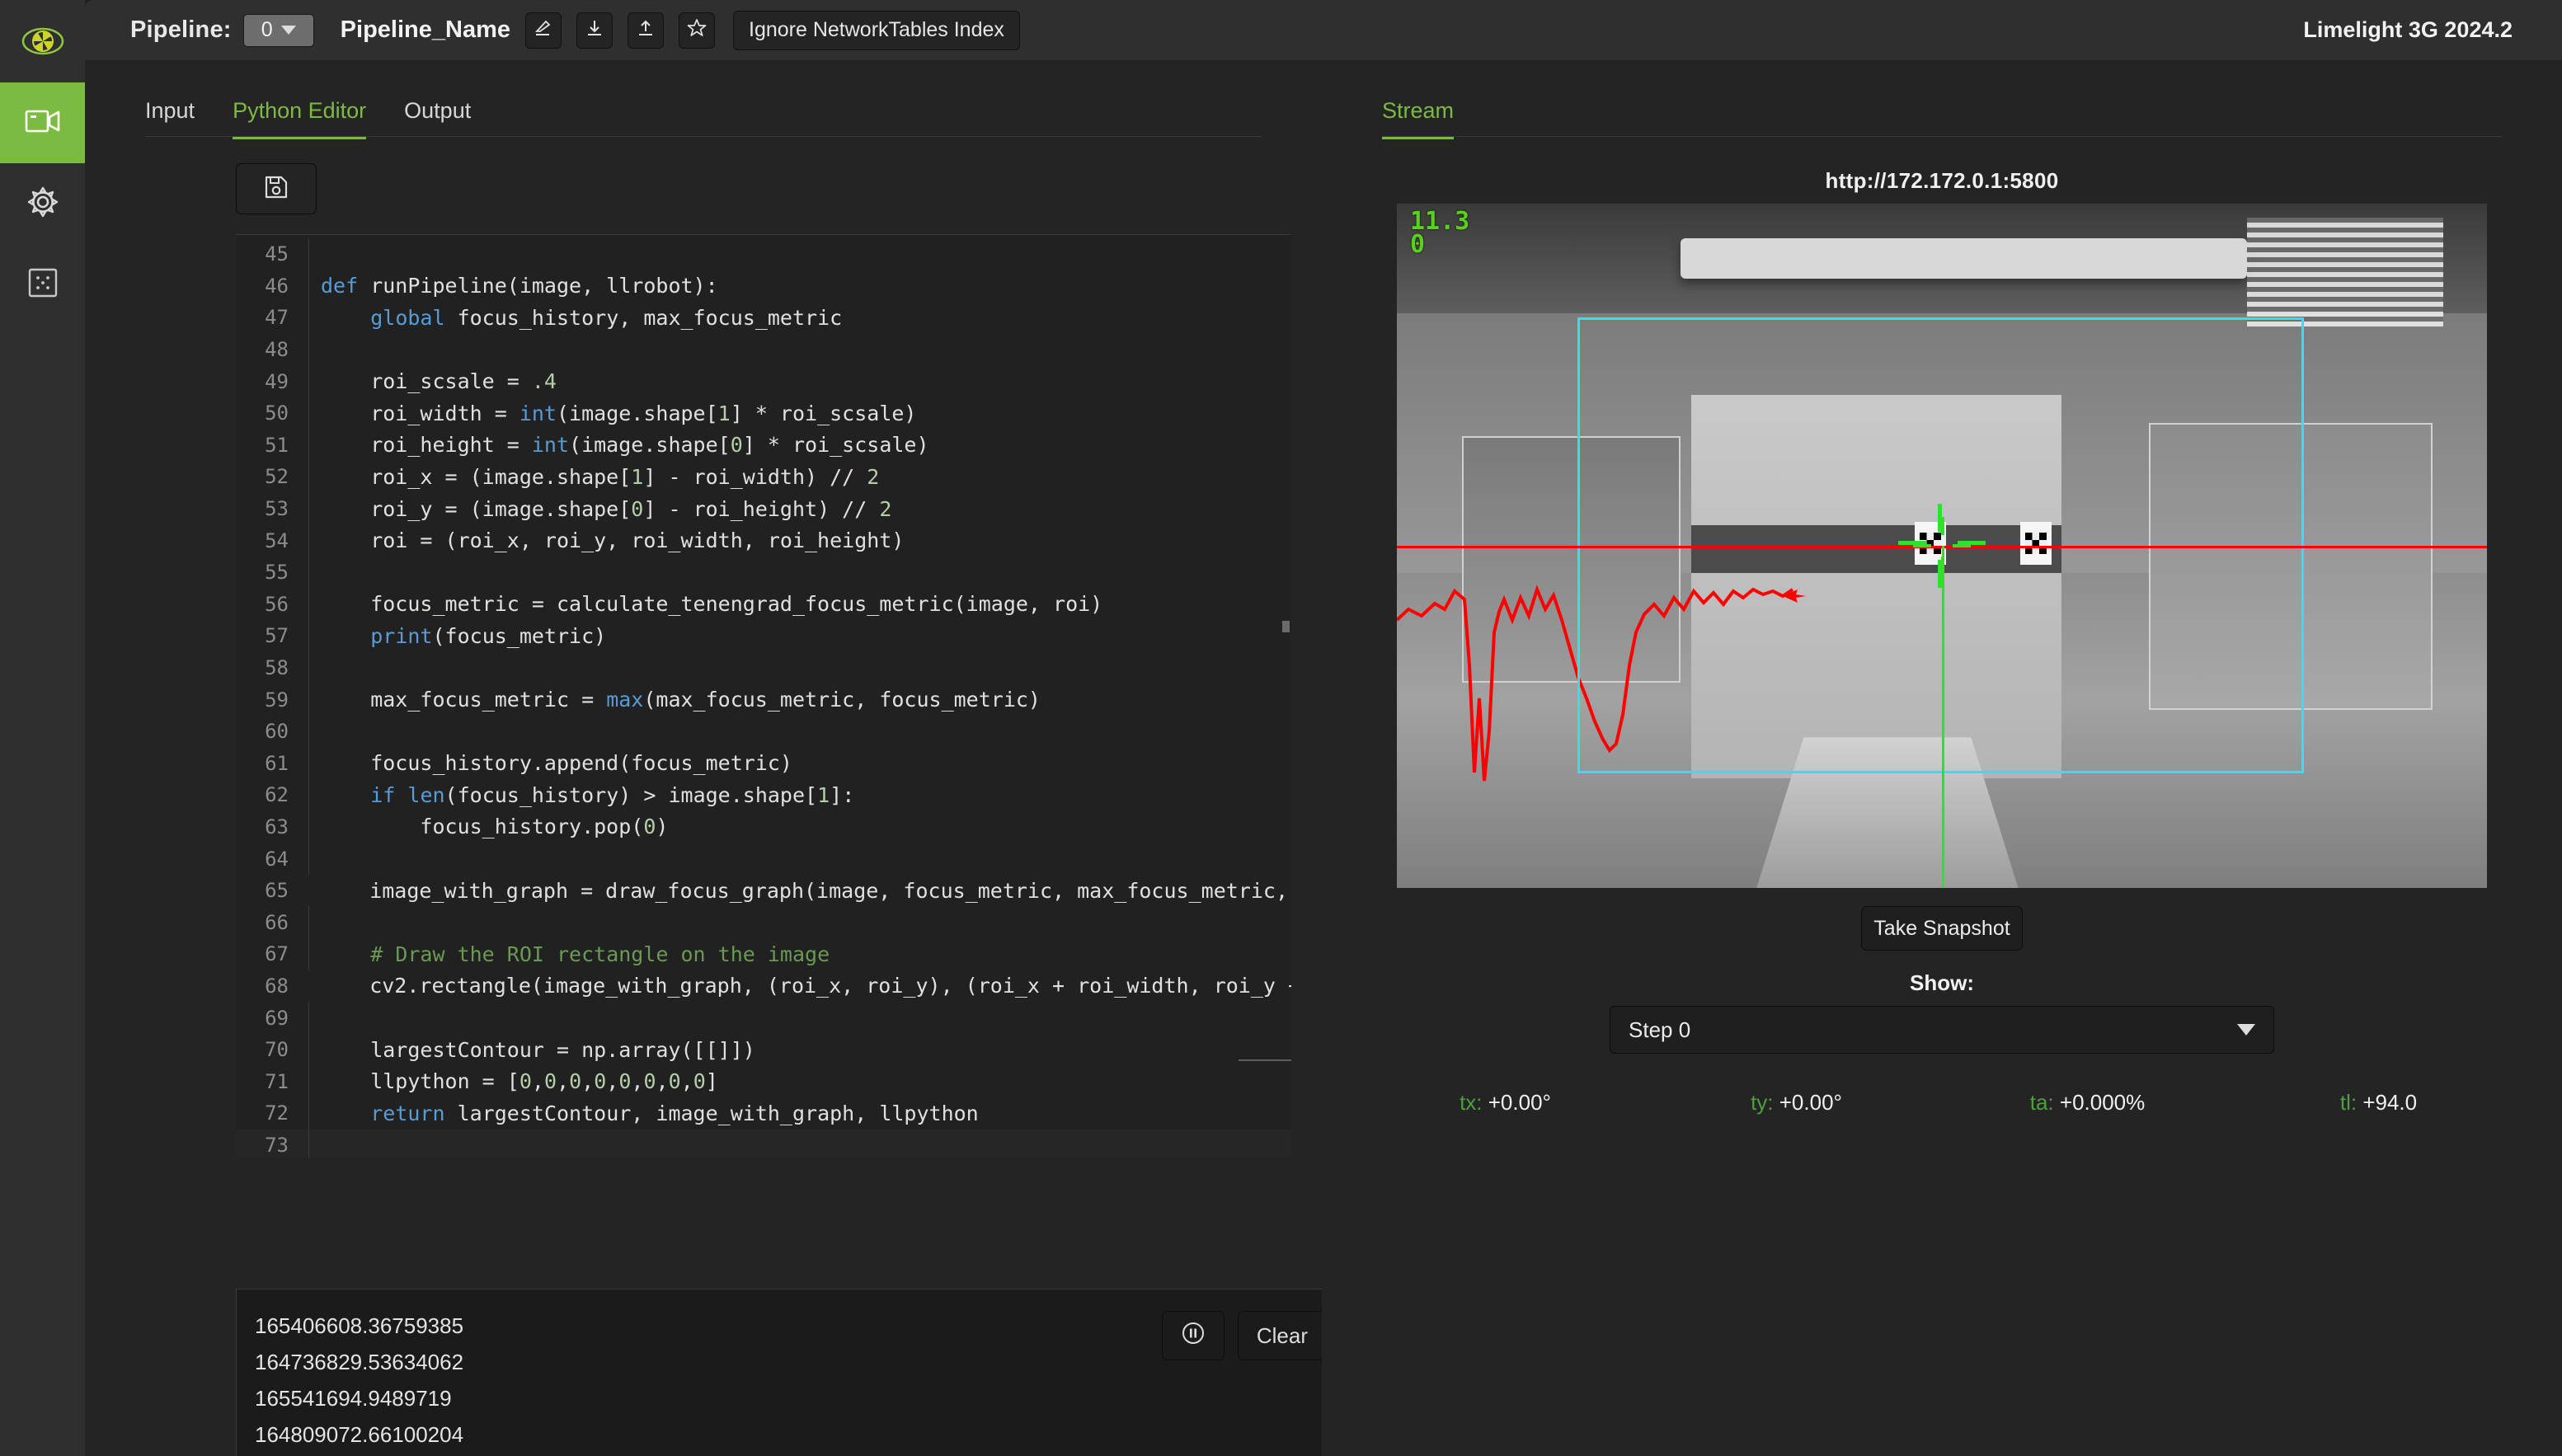 The image size is (2562, 1456). Describe the element at coordinates (277, 573) in the screenshot. I see `code-line-number: 55` at that location.